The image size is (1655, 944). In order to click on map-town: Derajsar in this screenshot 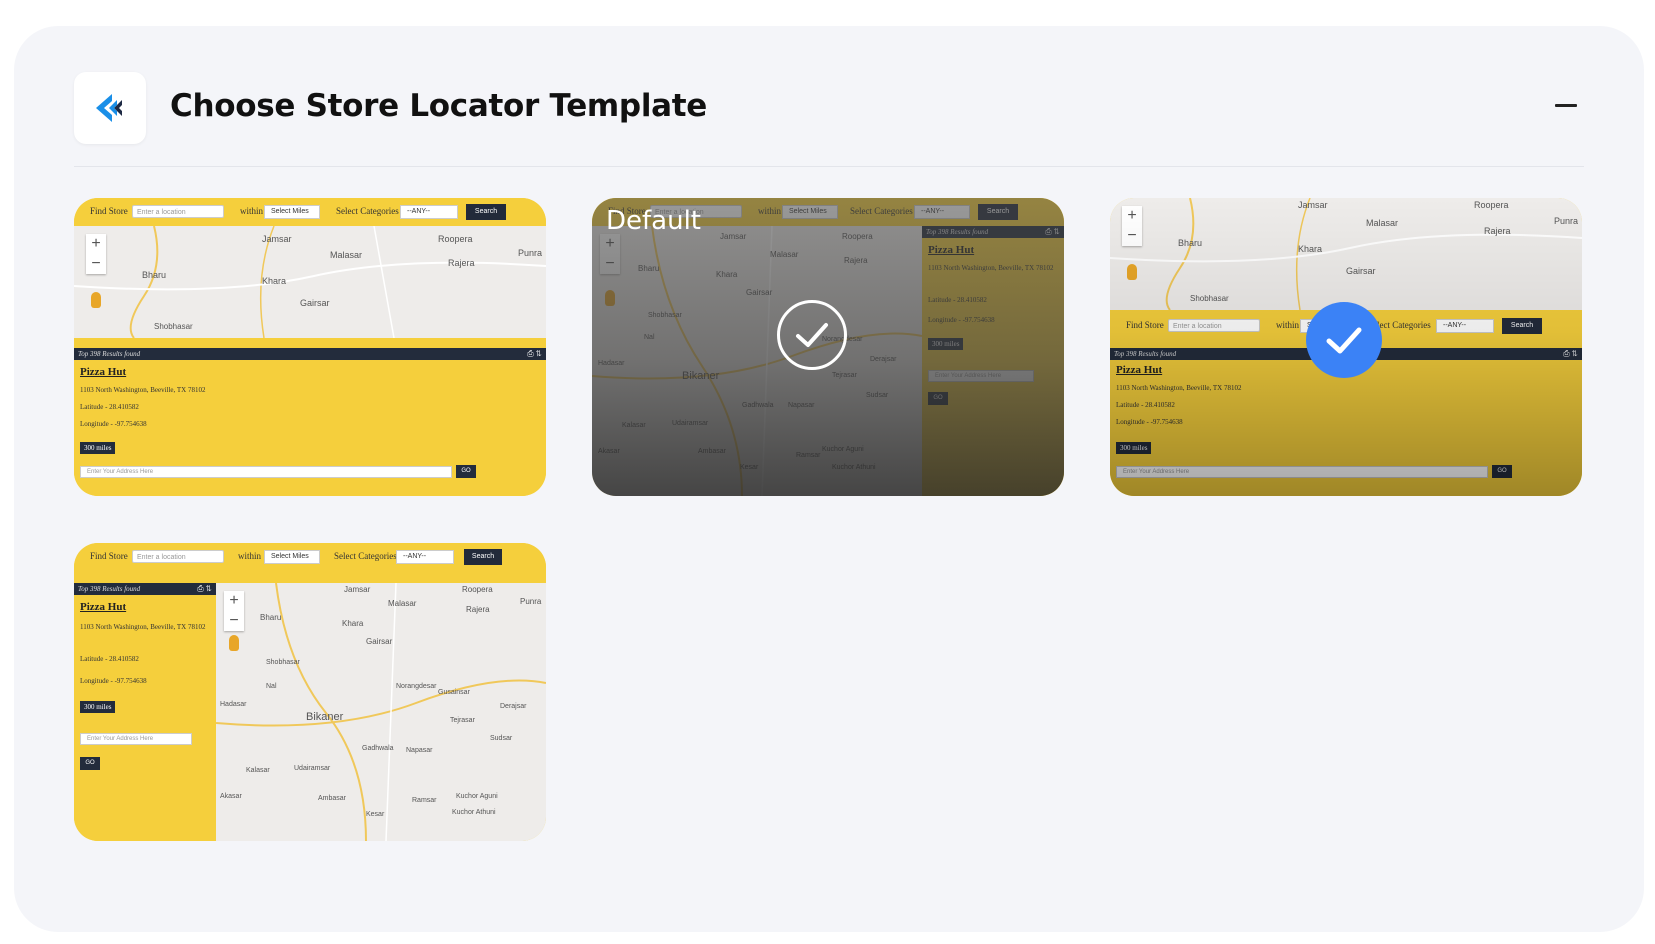, I will do `click(513, 706)`.